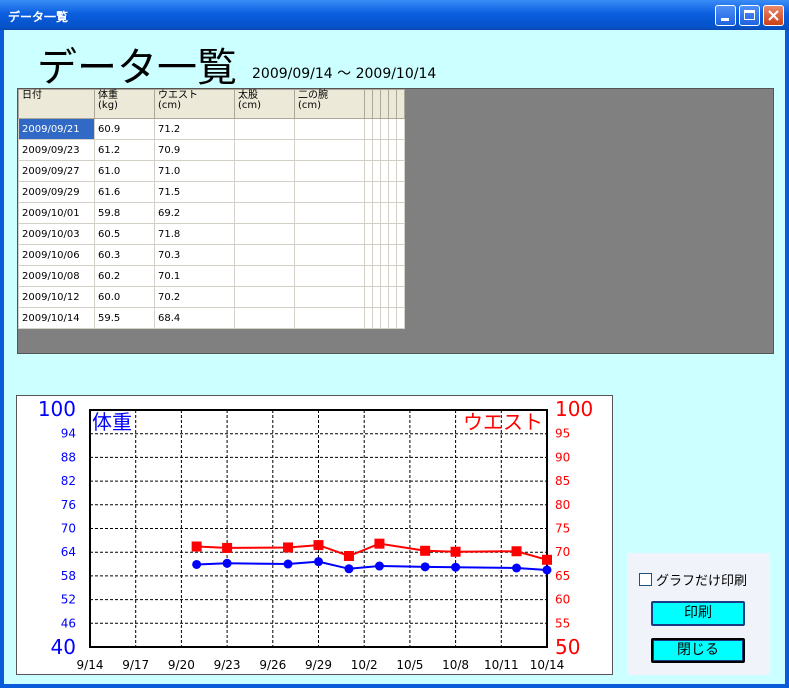  What do you see at coordinates (194, 150) in the screenshot?
I see `table-cell: 70.9` at bounding box center [194, 150].